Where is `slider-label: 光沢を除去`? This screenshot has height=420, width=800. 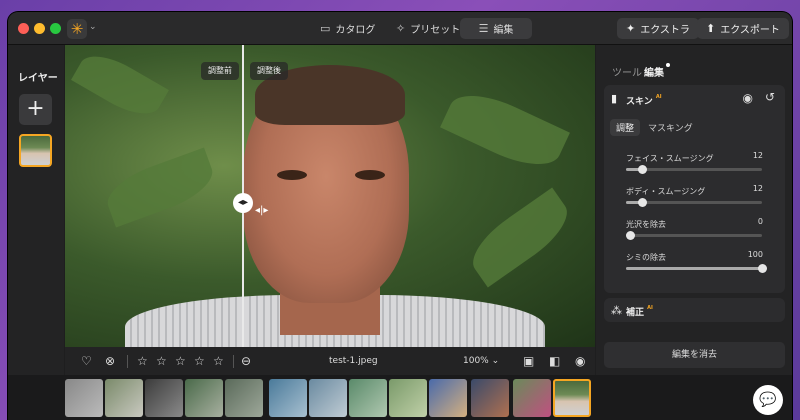 slider-label: 光沢を除去 is located at coordinates (646, 224).